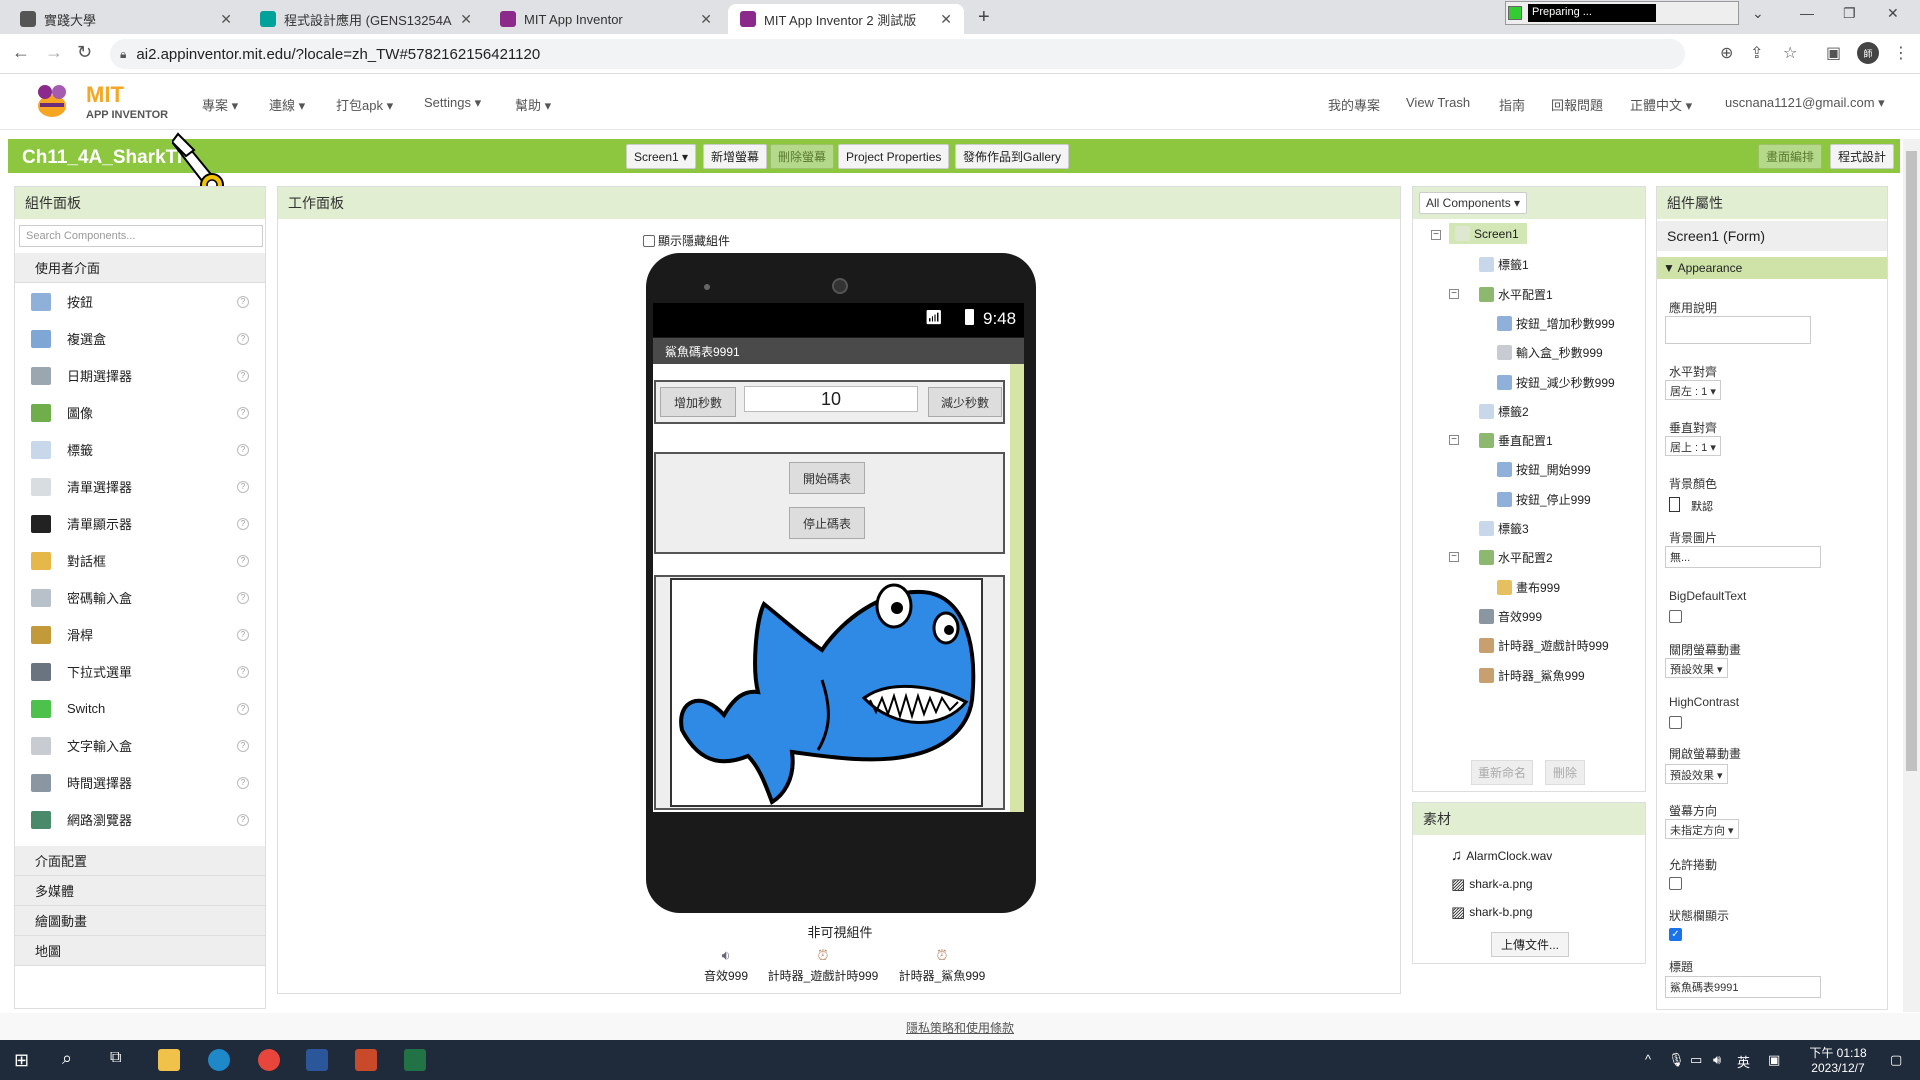  What do you see at coordinates (1717, 1060) in the screenshot?
I see `volume-icon: 🔊︎` at bounding box center [1717, 1060].